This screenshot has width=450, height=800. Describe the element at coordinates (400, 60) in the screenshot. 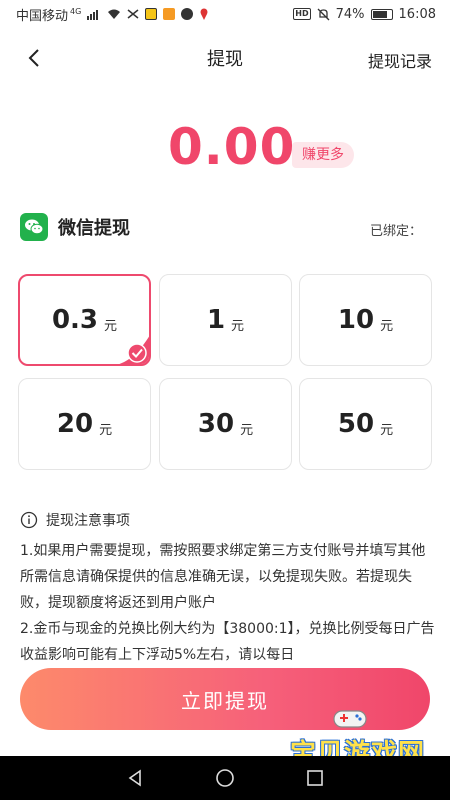

I see `withdraw-records-link: 提现记录` at that location.